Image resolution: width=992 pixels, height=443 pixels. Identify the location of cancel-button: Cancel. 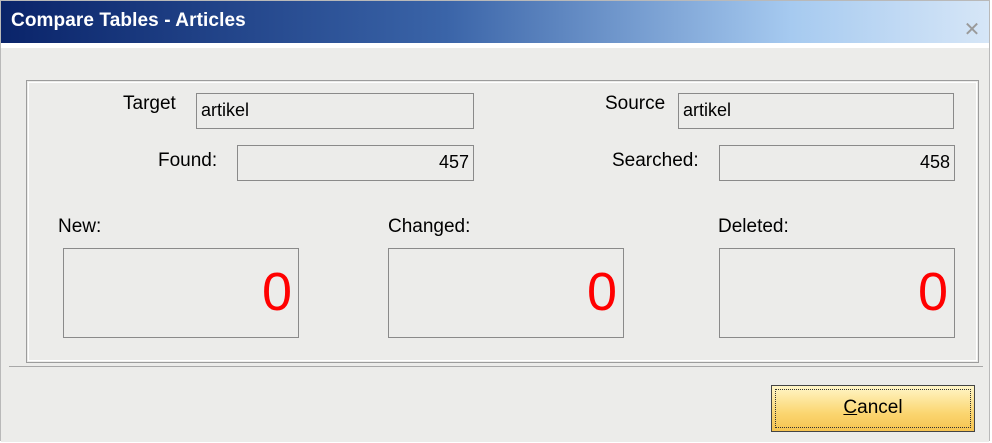
(873, 408).